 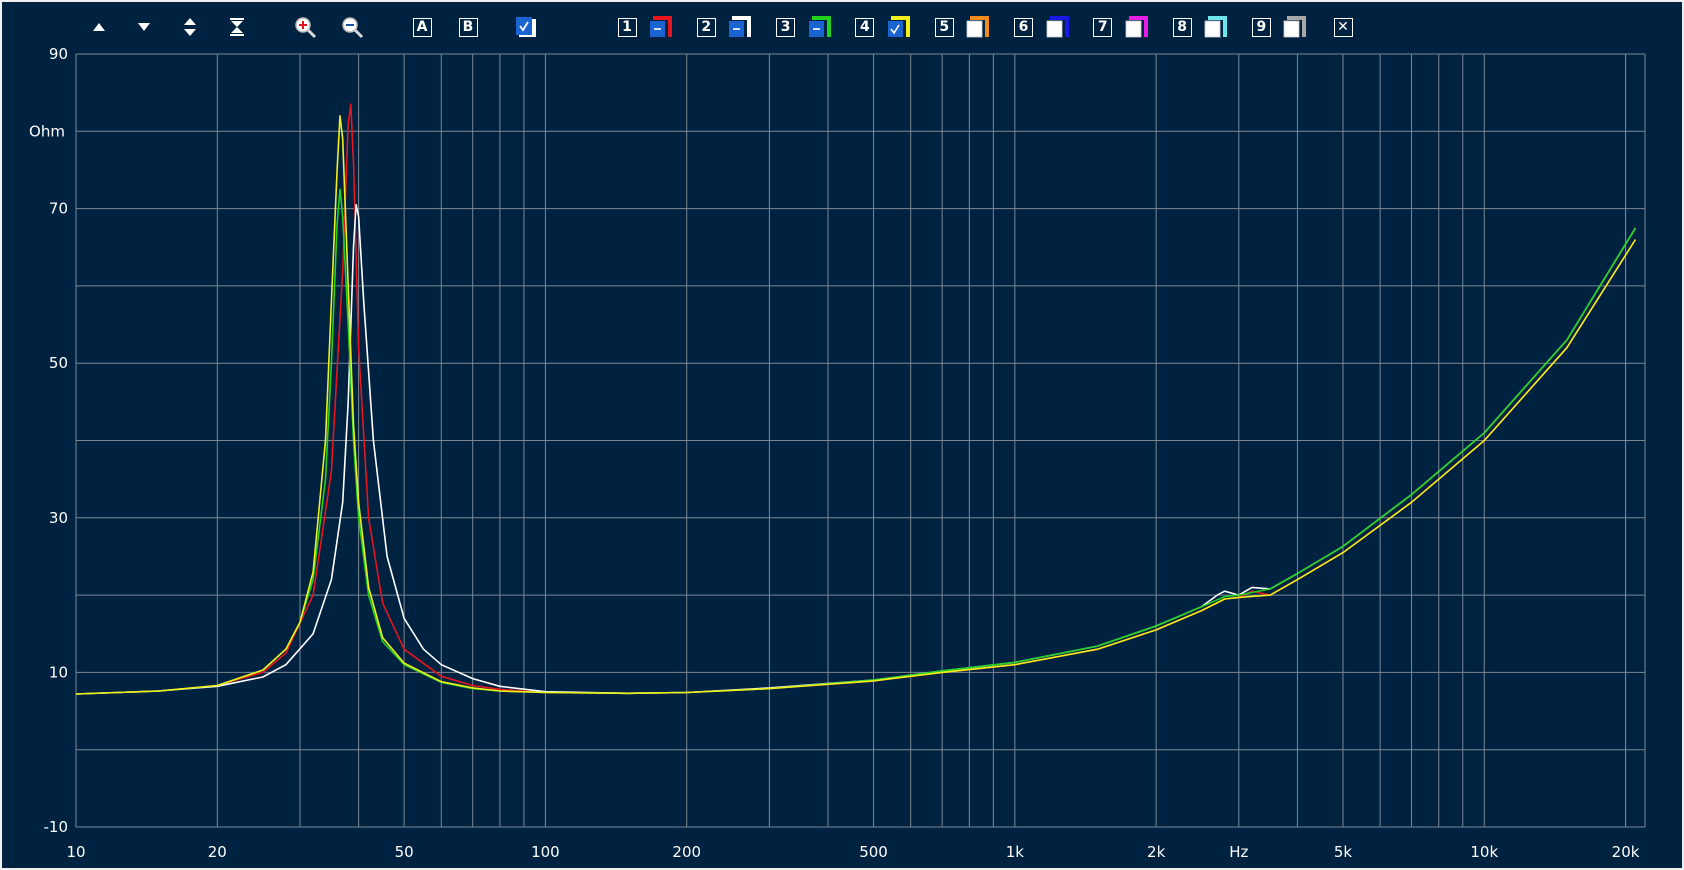 I want to click on y-axis-label: Ohm, so click(x=47, y=131).